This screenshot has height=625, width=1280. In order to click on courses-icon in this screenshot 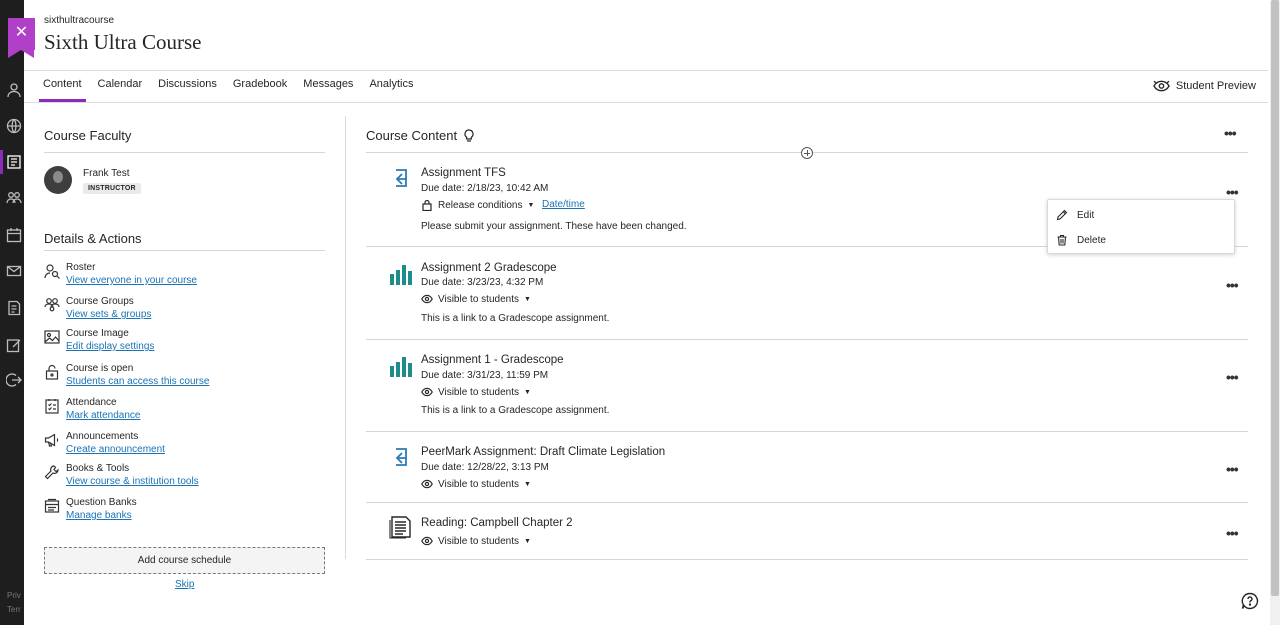, I will do `click(14, 162)`.